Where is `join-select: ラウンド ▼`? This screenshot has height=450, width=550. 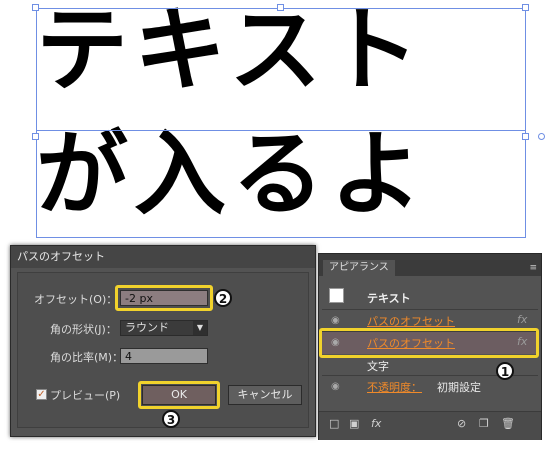
join-select: ラウンド ▼ is located at coordinates (164, 328).